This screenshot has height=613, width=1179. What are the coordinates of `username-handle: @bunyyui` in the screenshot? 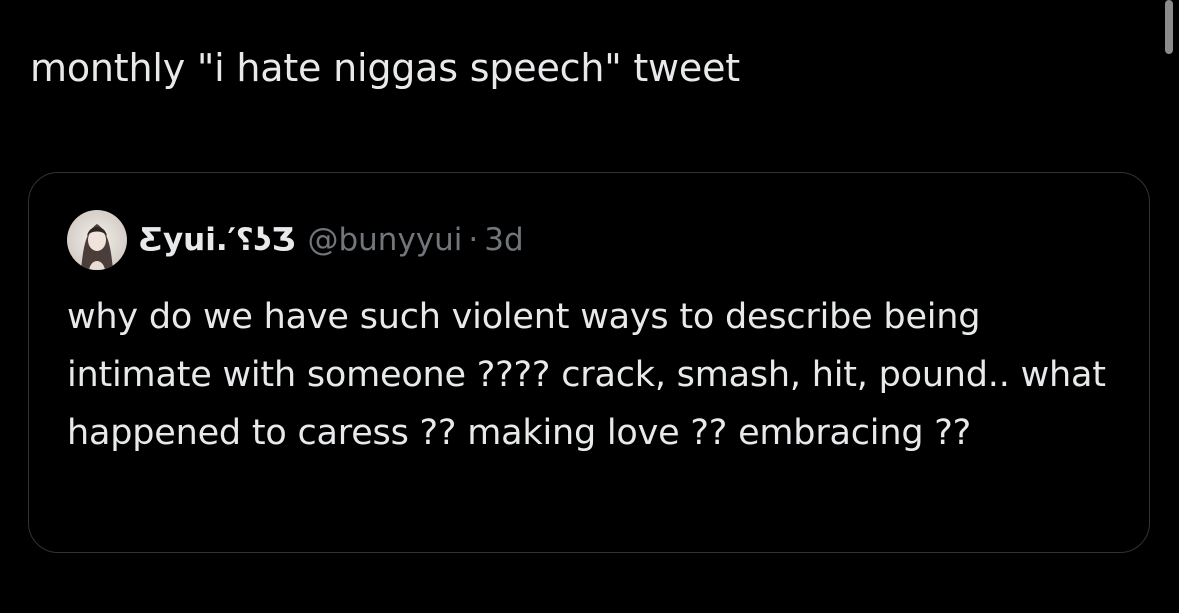 It's located at (384, 240).